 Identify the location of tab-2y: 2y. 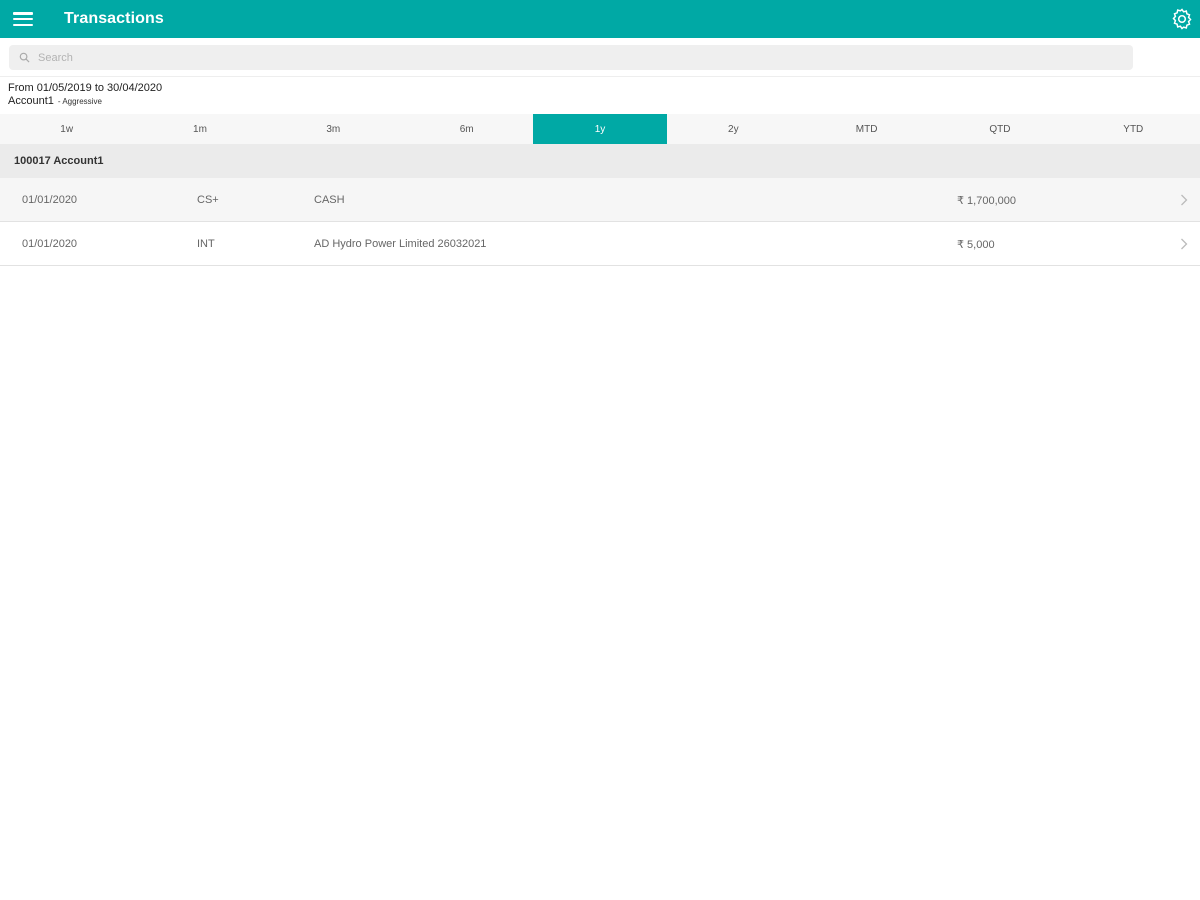
(733, 129).